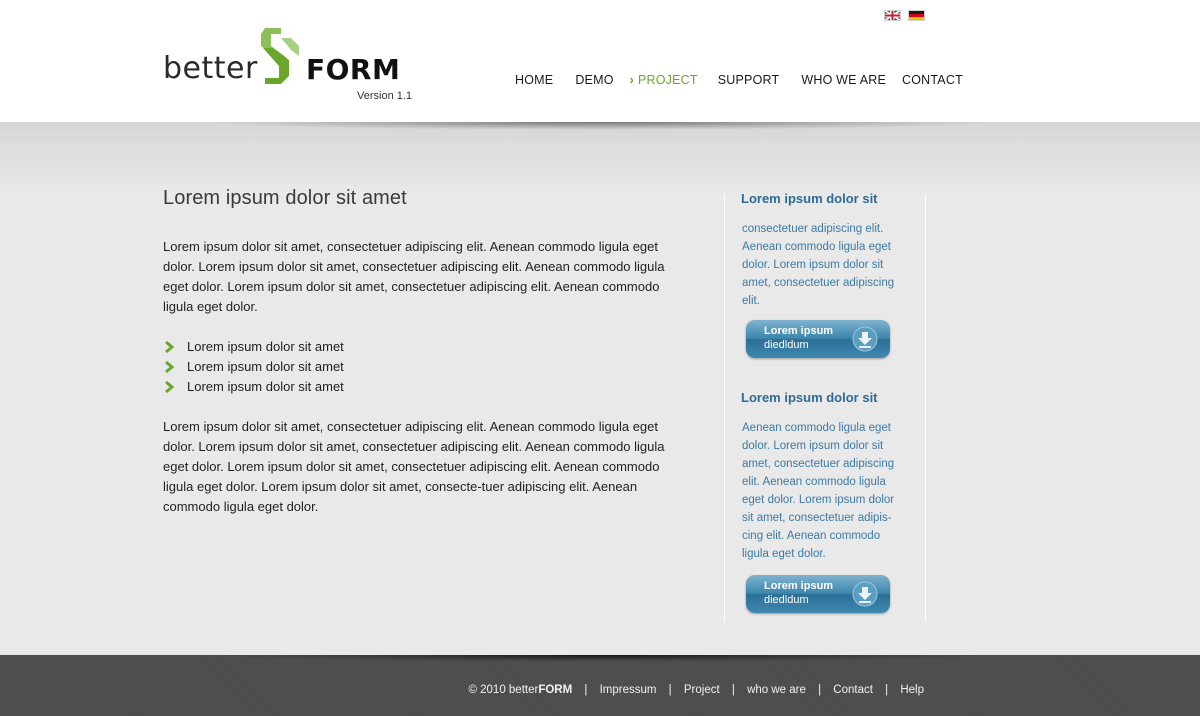  Describe the element at coordinates (631, 80) in the screenshot. I see `nav-active-arrow-icon: ›` at that location.